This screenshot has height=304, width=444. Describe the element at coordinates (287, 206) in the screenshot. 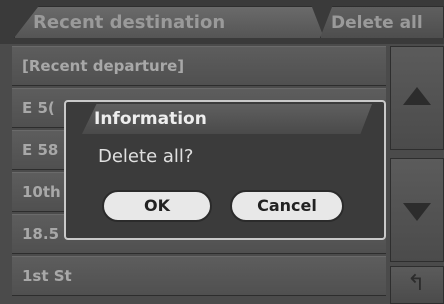

I see `cancel-button: Cancel` at that location.